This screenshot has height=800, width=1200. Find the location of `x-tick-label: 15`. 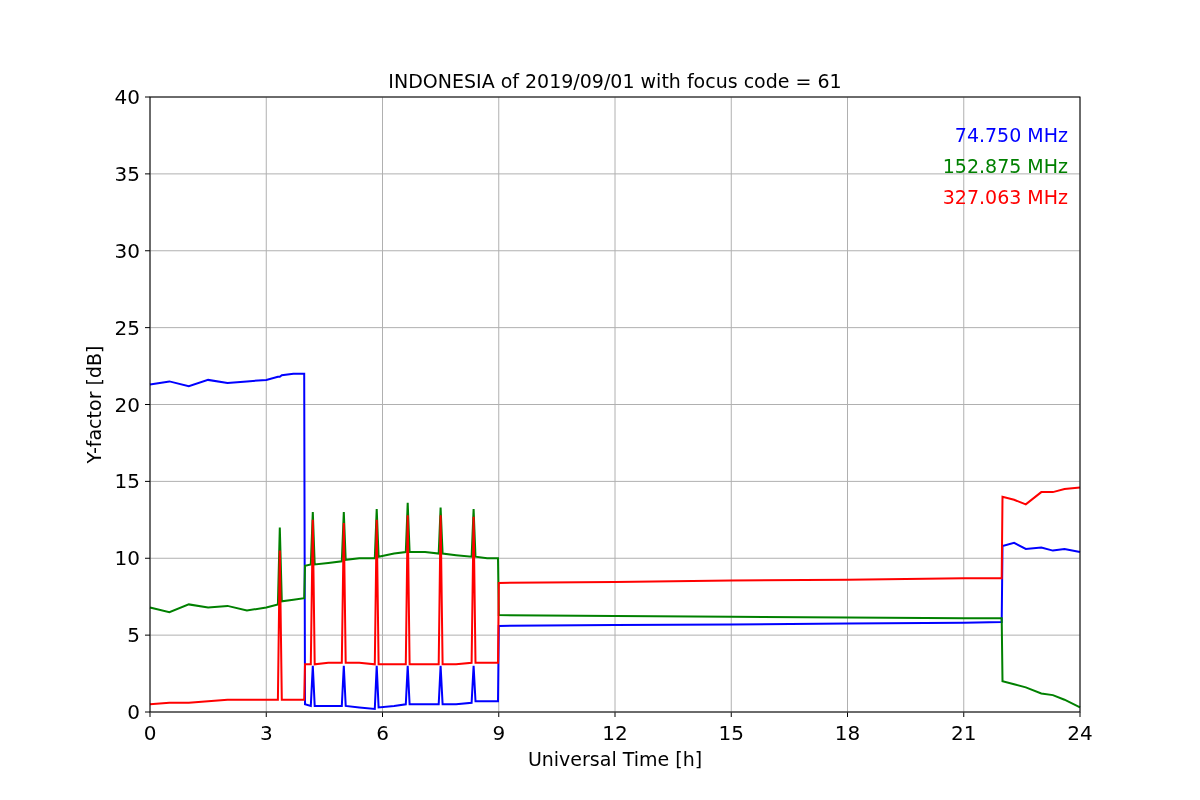

x-tick-label: 15 is located at coordinates (731, 733).